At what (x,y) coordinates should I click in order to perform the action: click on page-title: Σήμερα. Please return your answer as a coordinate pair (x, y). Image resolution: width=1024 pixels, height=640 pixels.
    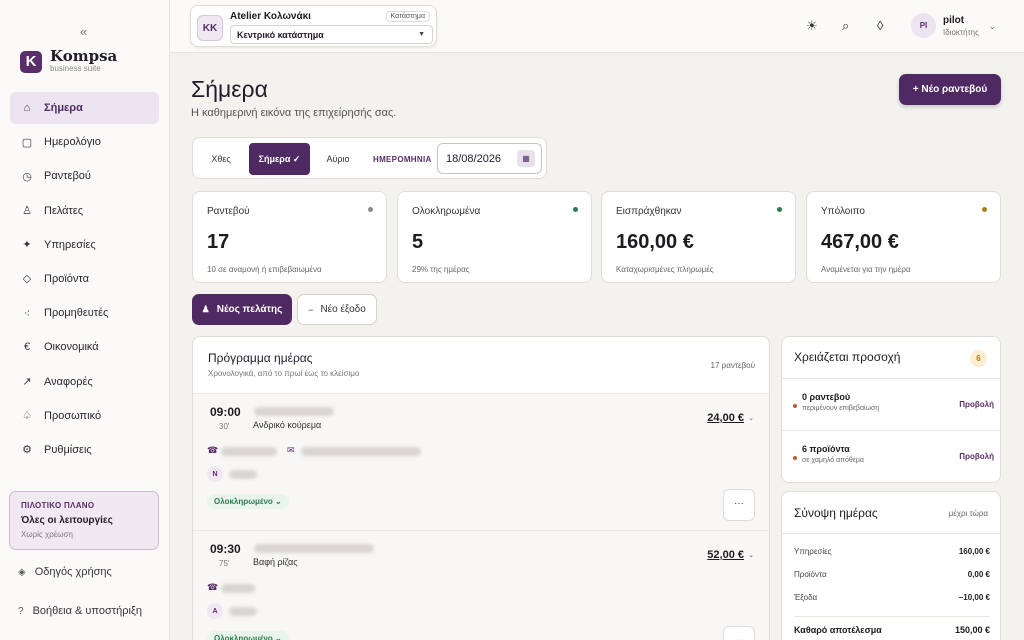
    Looking at the image, I should click on (229, 89).